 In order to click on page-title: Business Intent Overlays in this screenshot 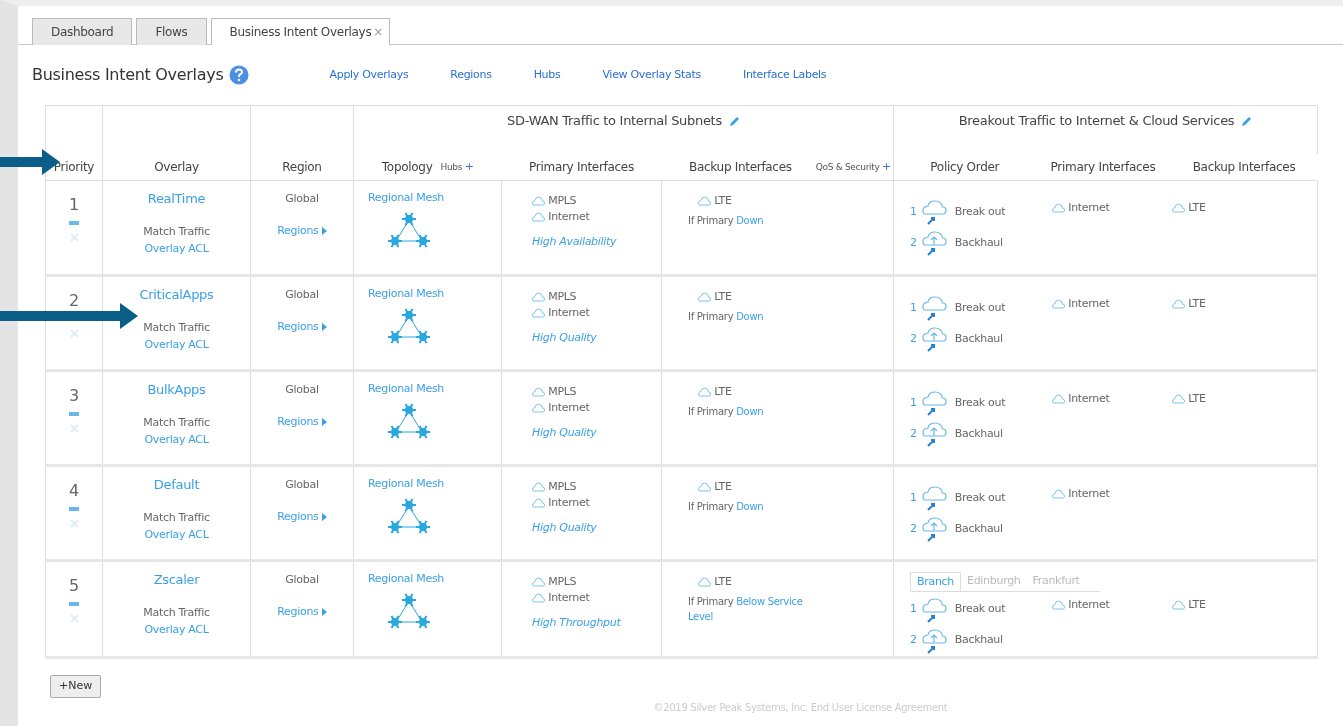, I will do `click(128, 75)`.